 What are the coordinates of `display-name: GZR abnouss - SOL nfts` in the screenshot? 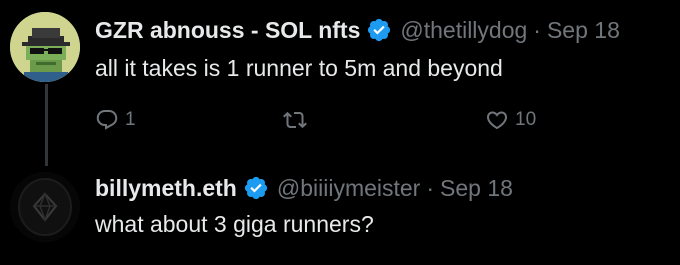 It's located at (227, 30).